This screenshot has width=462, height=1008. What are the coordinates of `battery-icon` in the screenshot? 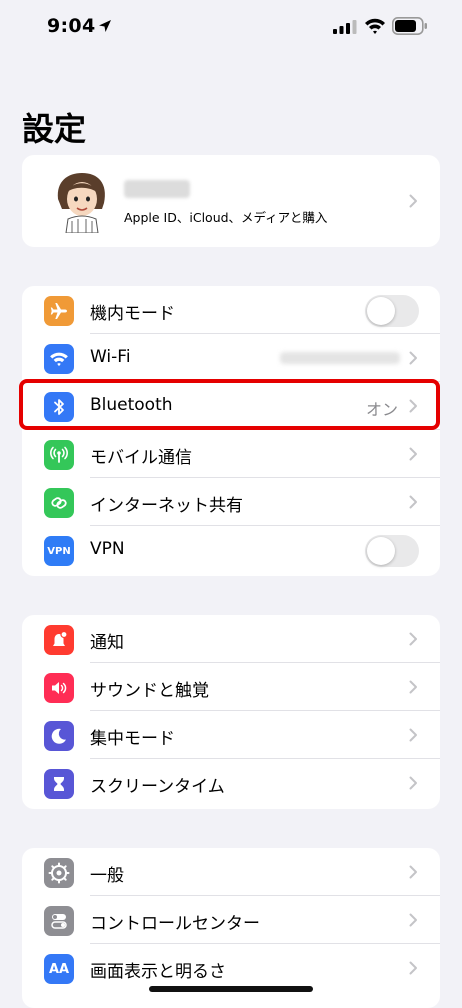 It's located at (409, 26).